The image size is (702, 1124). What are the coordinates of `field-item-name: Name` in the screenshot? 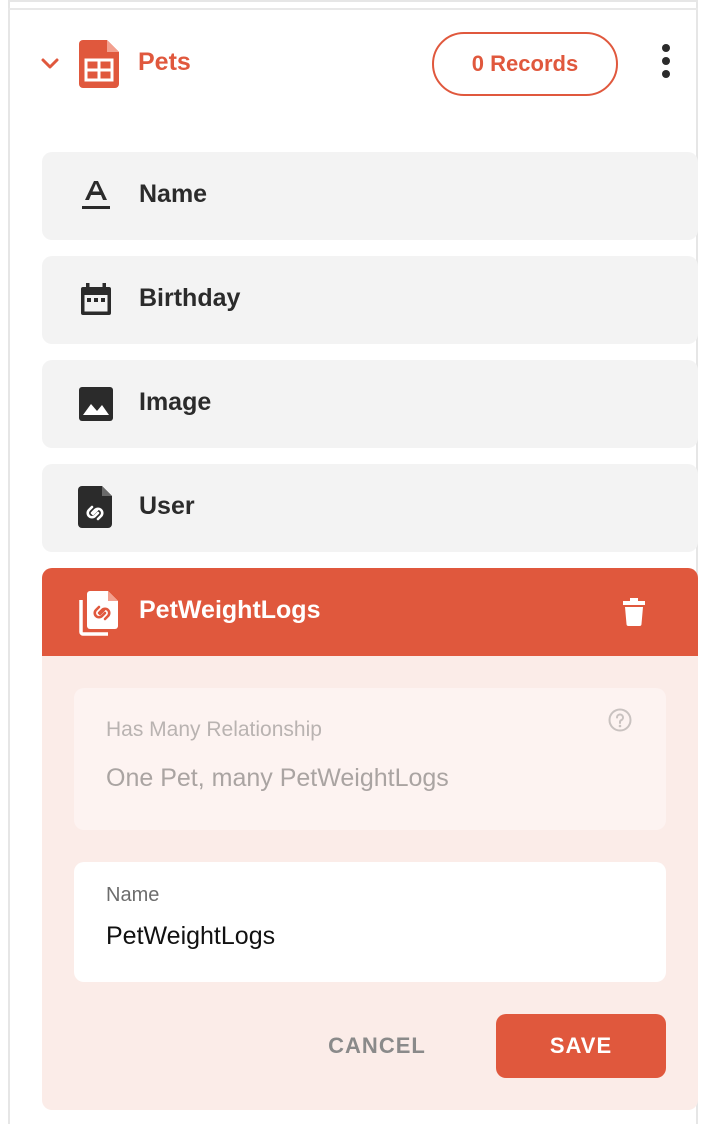 It's located at (370, 196).